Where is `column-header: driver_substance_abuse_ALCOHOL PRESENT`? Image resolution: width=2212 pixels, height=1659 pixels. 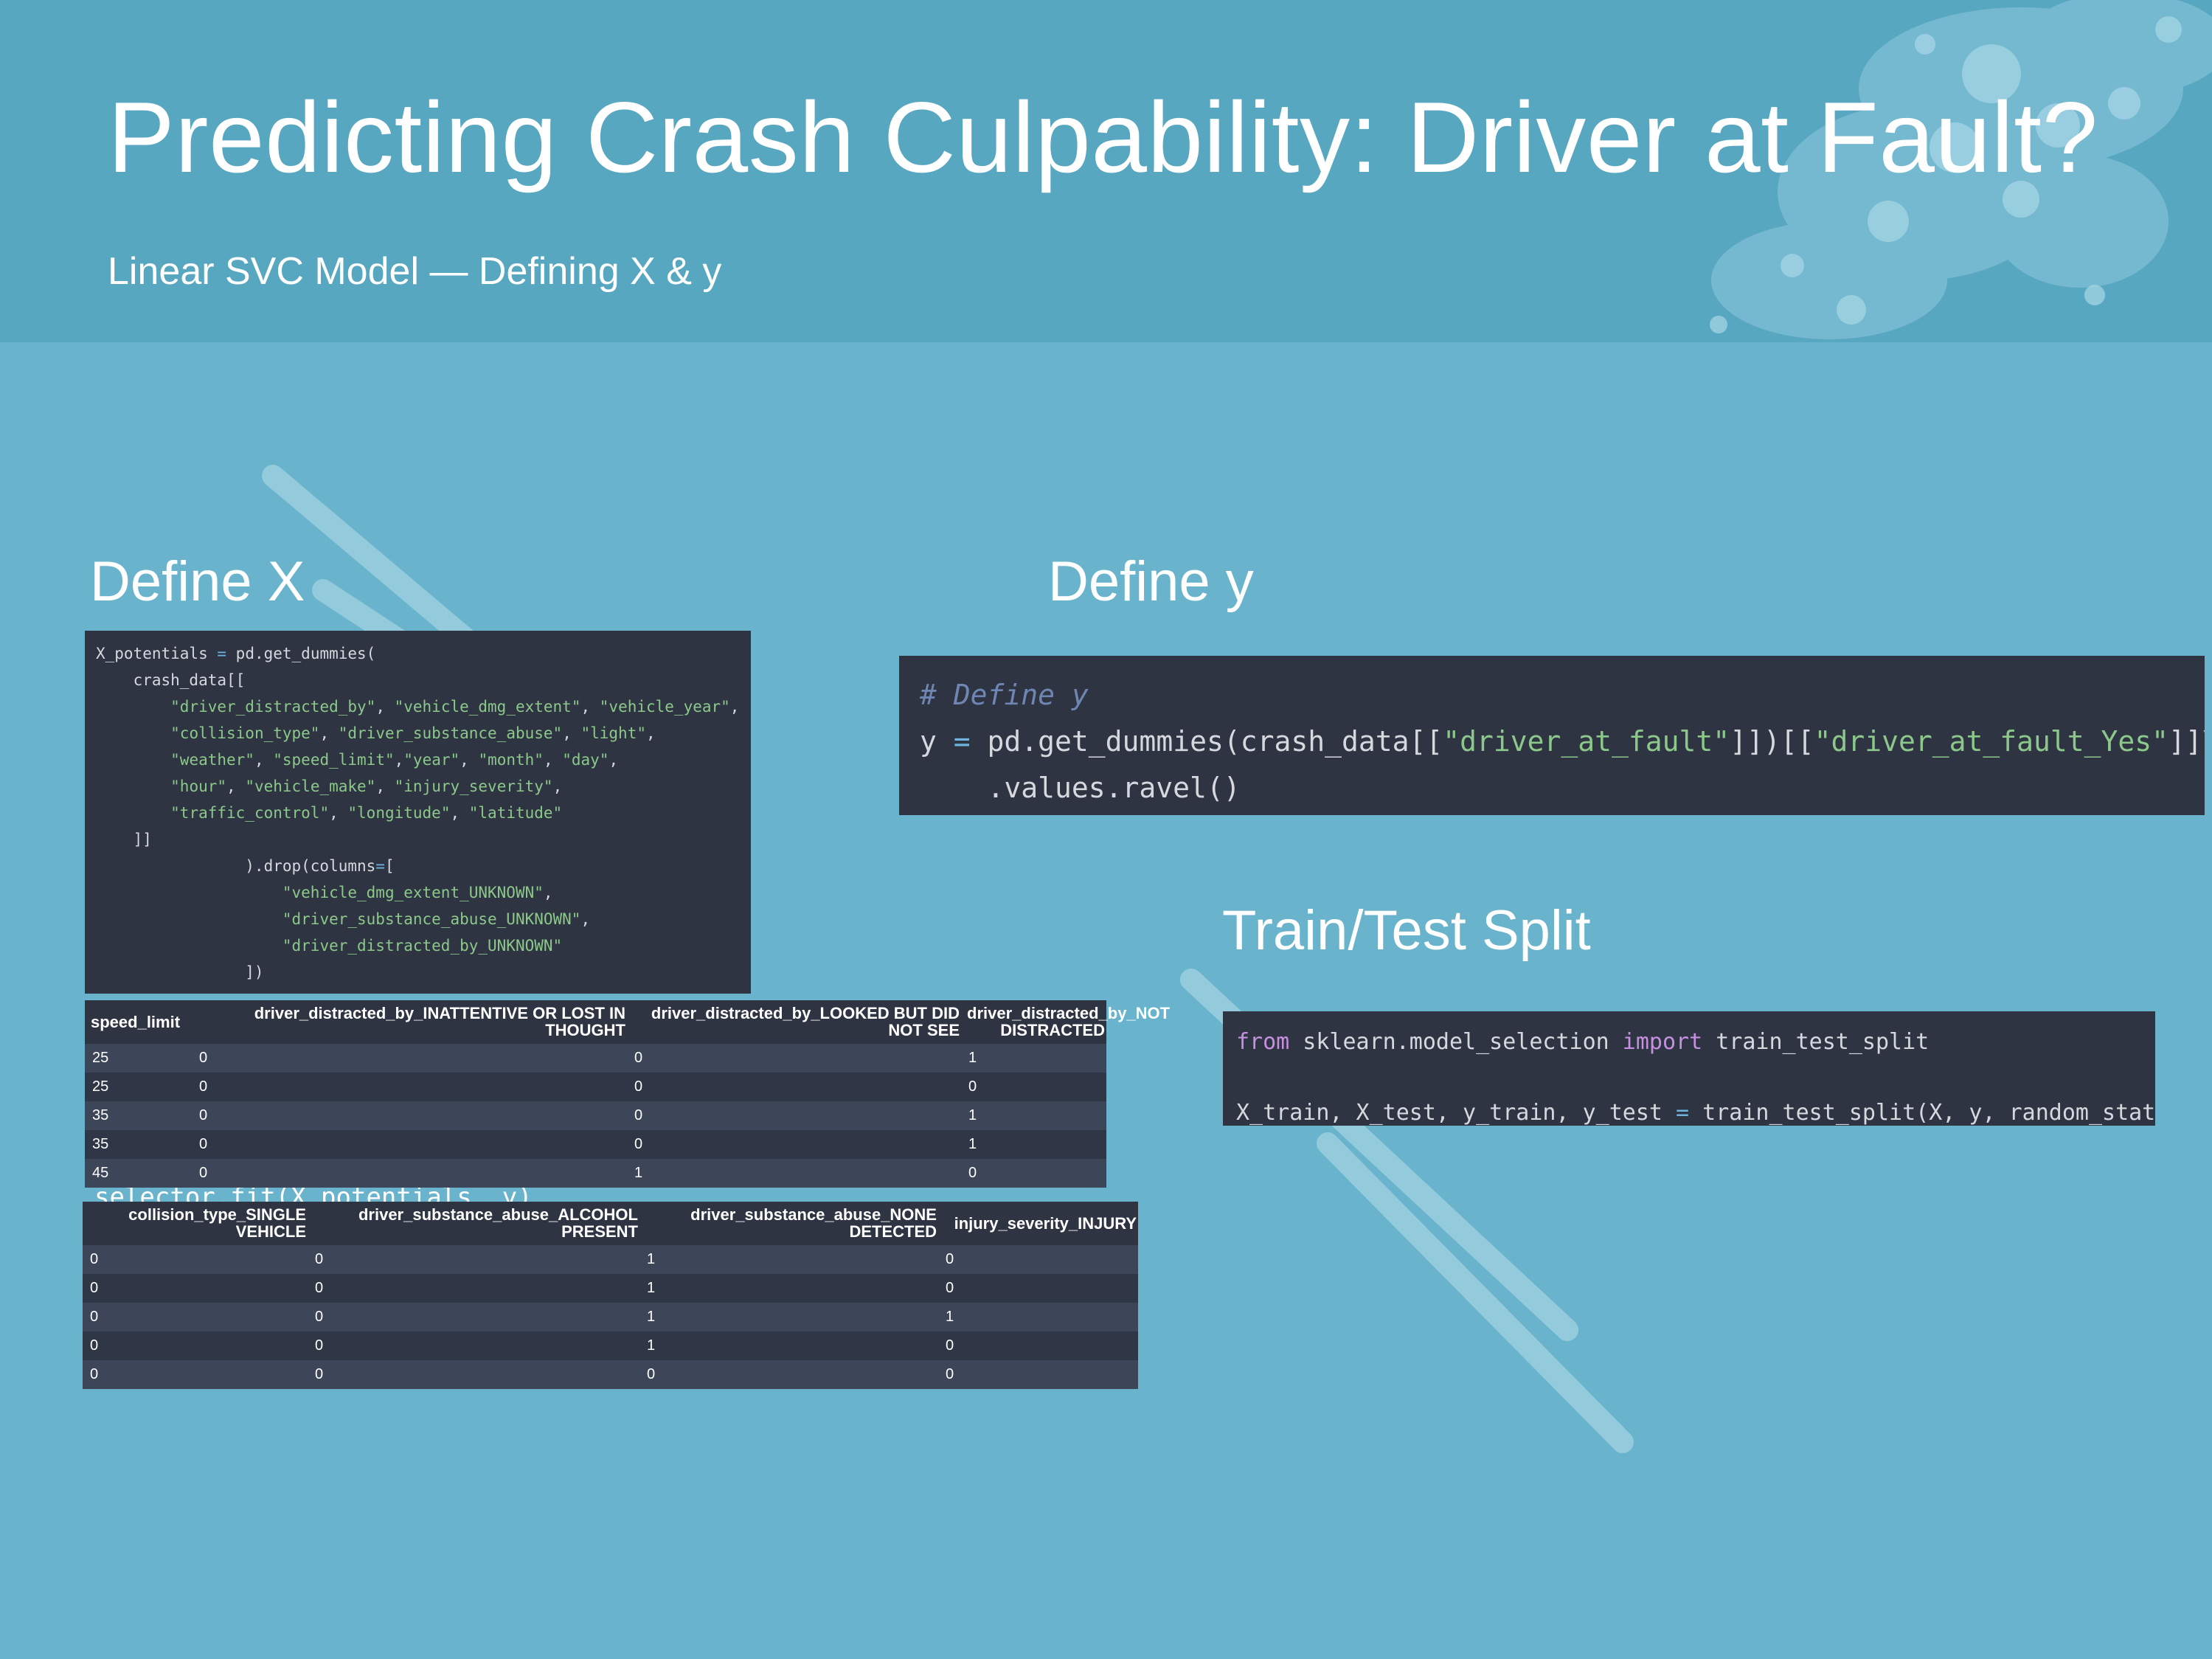 column-header: driver_substance_abuse_ALCOHOL PRESENT is located at coordinates (474, 1223).